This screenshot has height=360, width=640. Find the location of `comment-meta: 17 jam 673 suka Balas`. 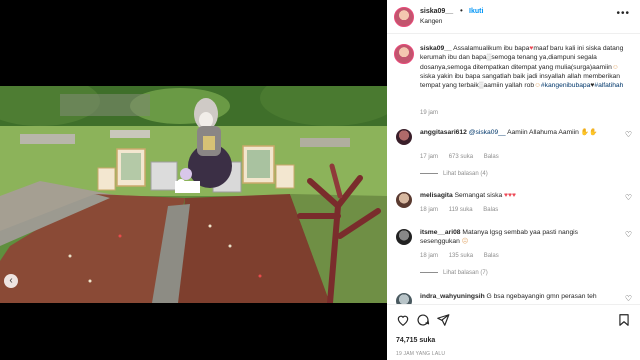

comment-meta: 17 jam 673 suka Balas is located at coordinates (464, 157).